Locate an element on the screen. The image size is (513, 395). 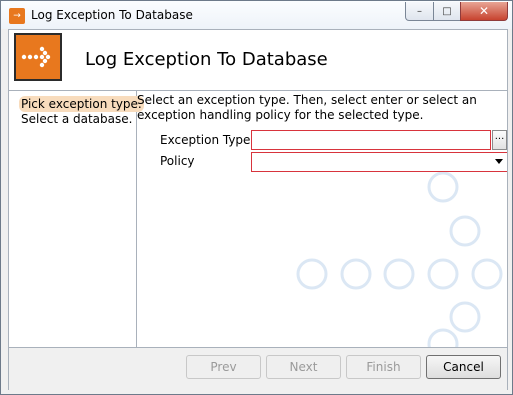
step-select-database: Select a database. is located at coordinates (76, 119).